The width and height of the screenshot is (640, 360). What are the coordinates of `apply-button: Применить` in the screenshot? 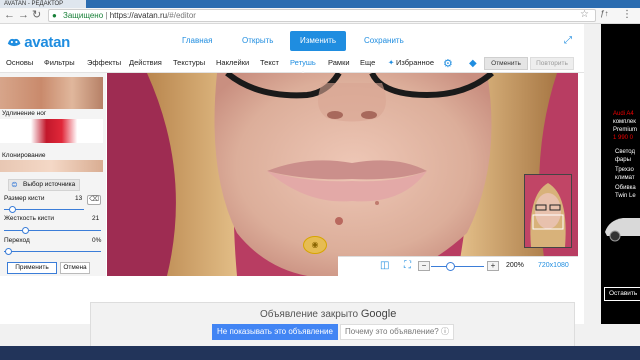 It's located at (32, 268).